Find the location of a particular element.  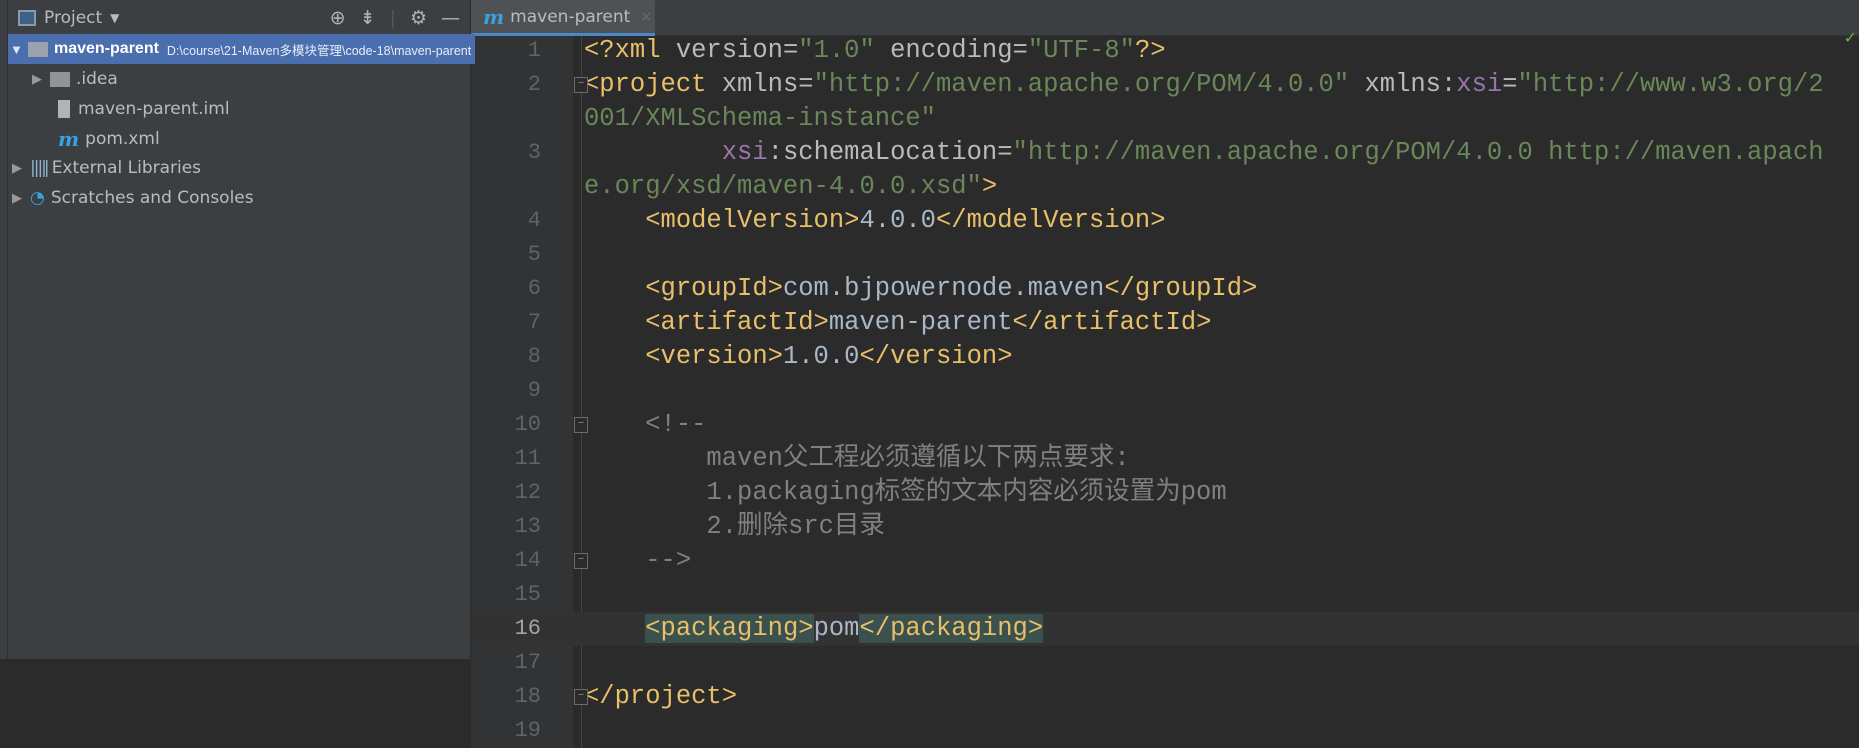

tree-item-pom: m pom.xml is located at coordinates (109, 139).